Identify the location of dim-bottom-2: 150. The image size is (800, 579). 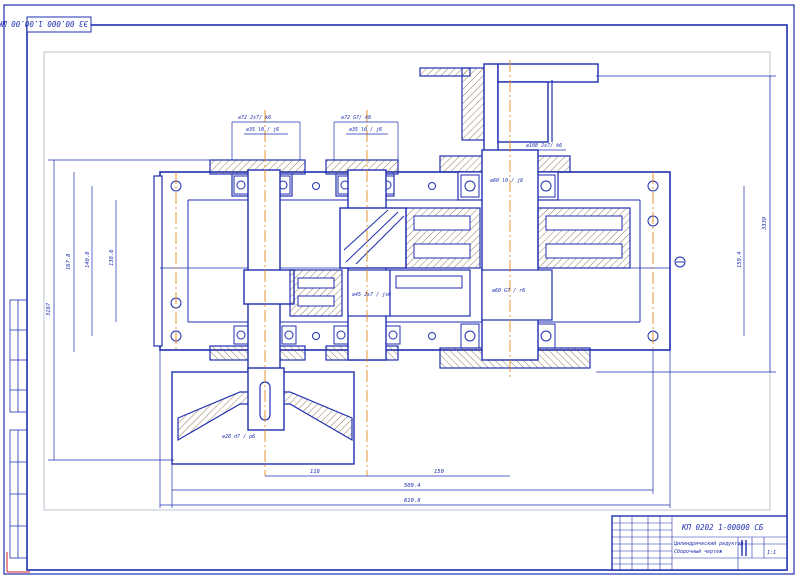
(439, 472).